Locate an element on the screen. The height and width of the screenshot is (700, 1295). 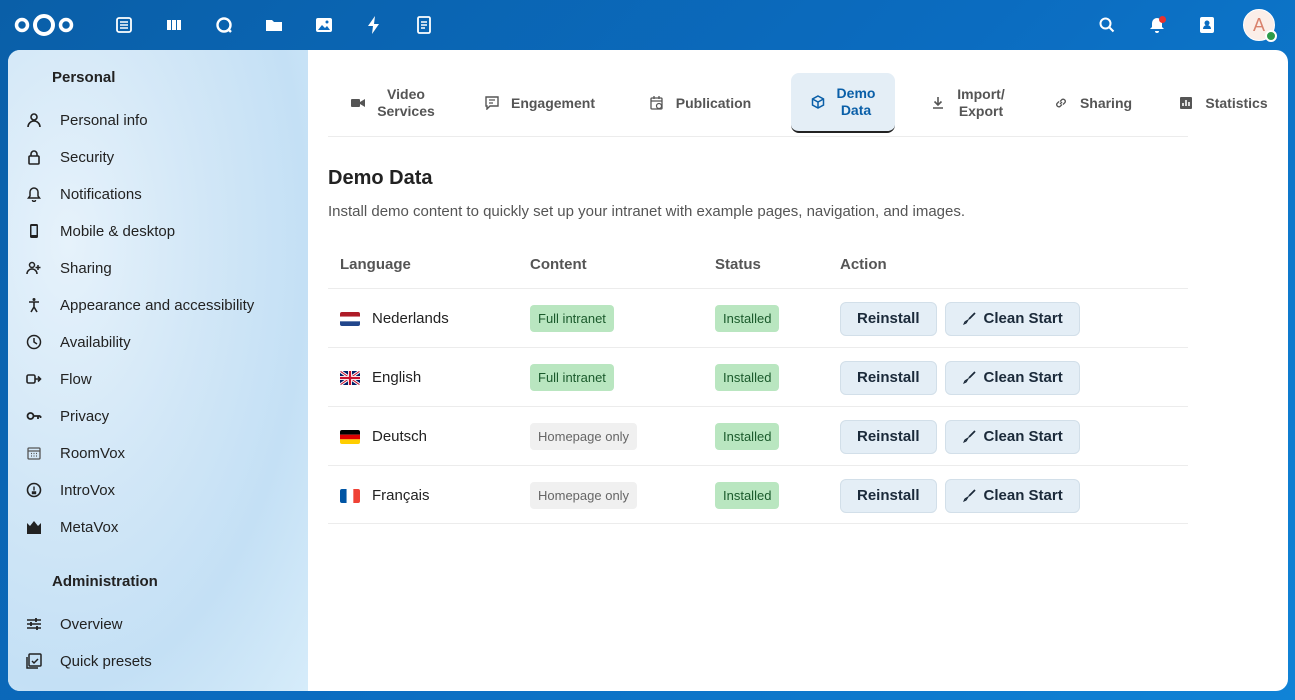
sidebar-item-label: Overview is located at coordinates (91, 624).